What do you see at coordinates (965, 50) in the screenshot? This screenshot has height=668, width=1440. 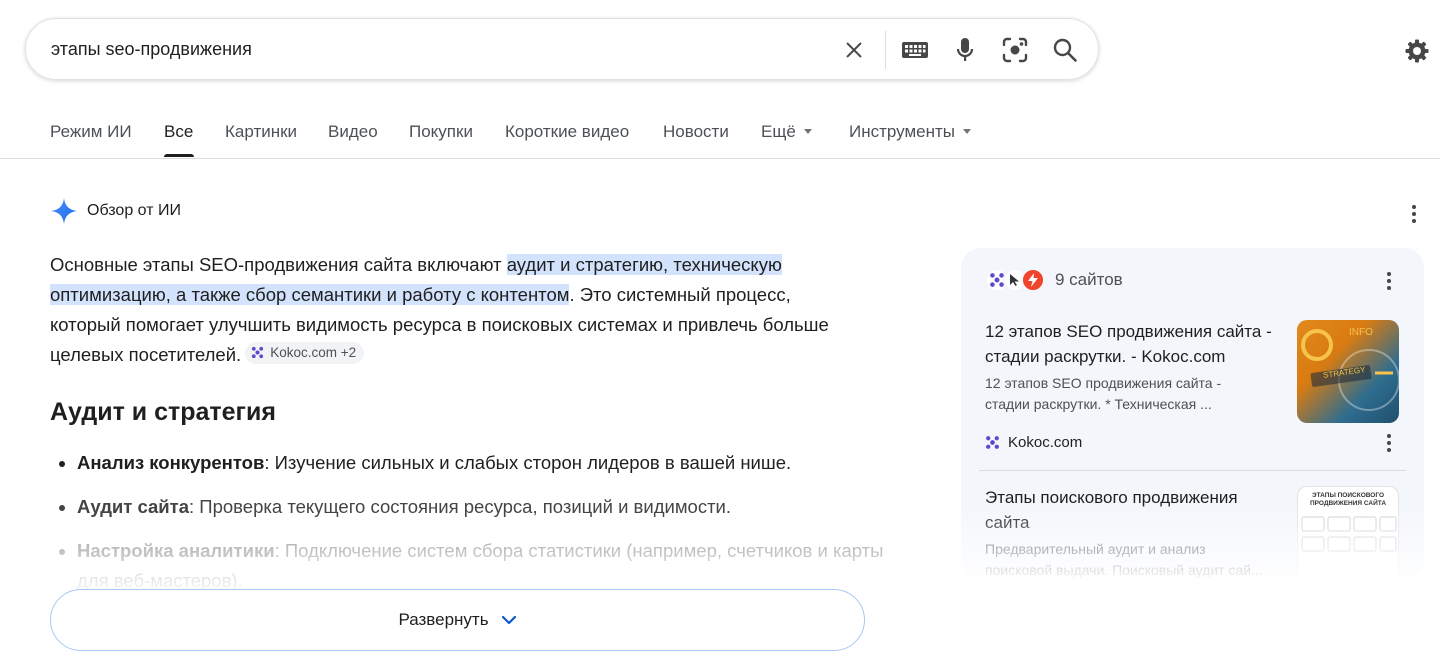 I see `microphone-icon` at bounding box center [965, 50].